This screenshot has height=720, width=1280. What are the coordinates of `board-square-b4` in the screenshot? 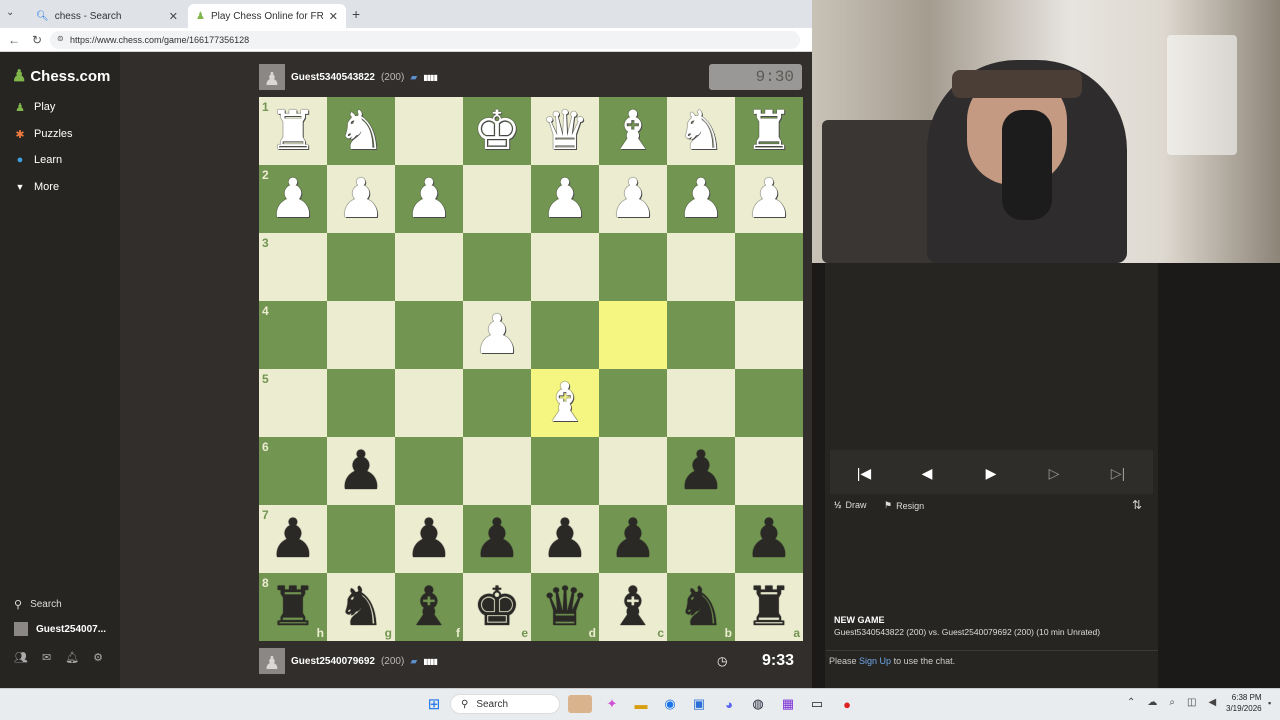 It's located at (701, 335).